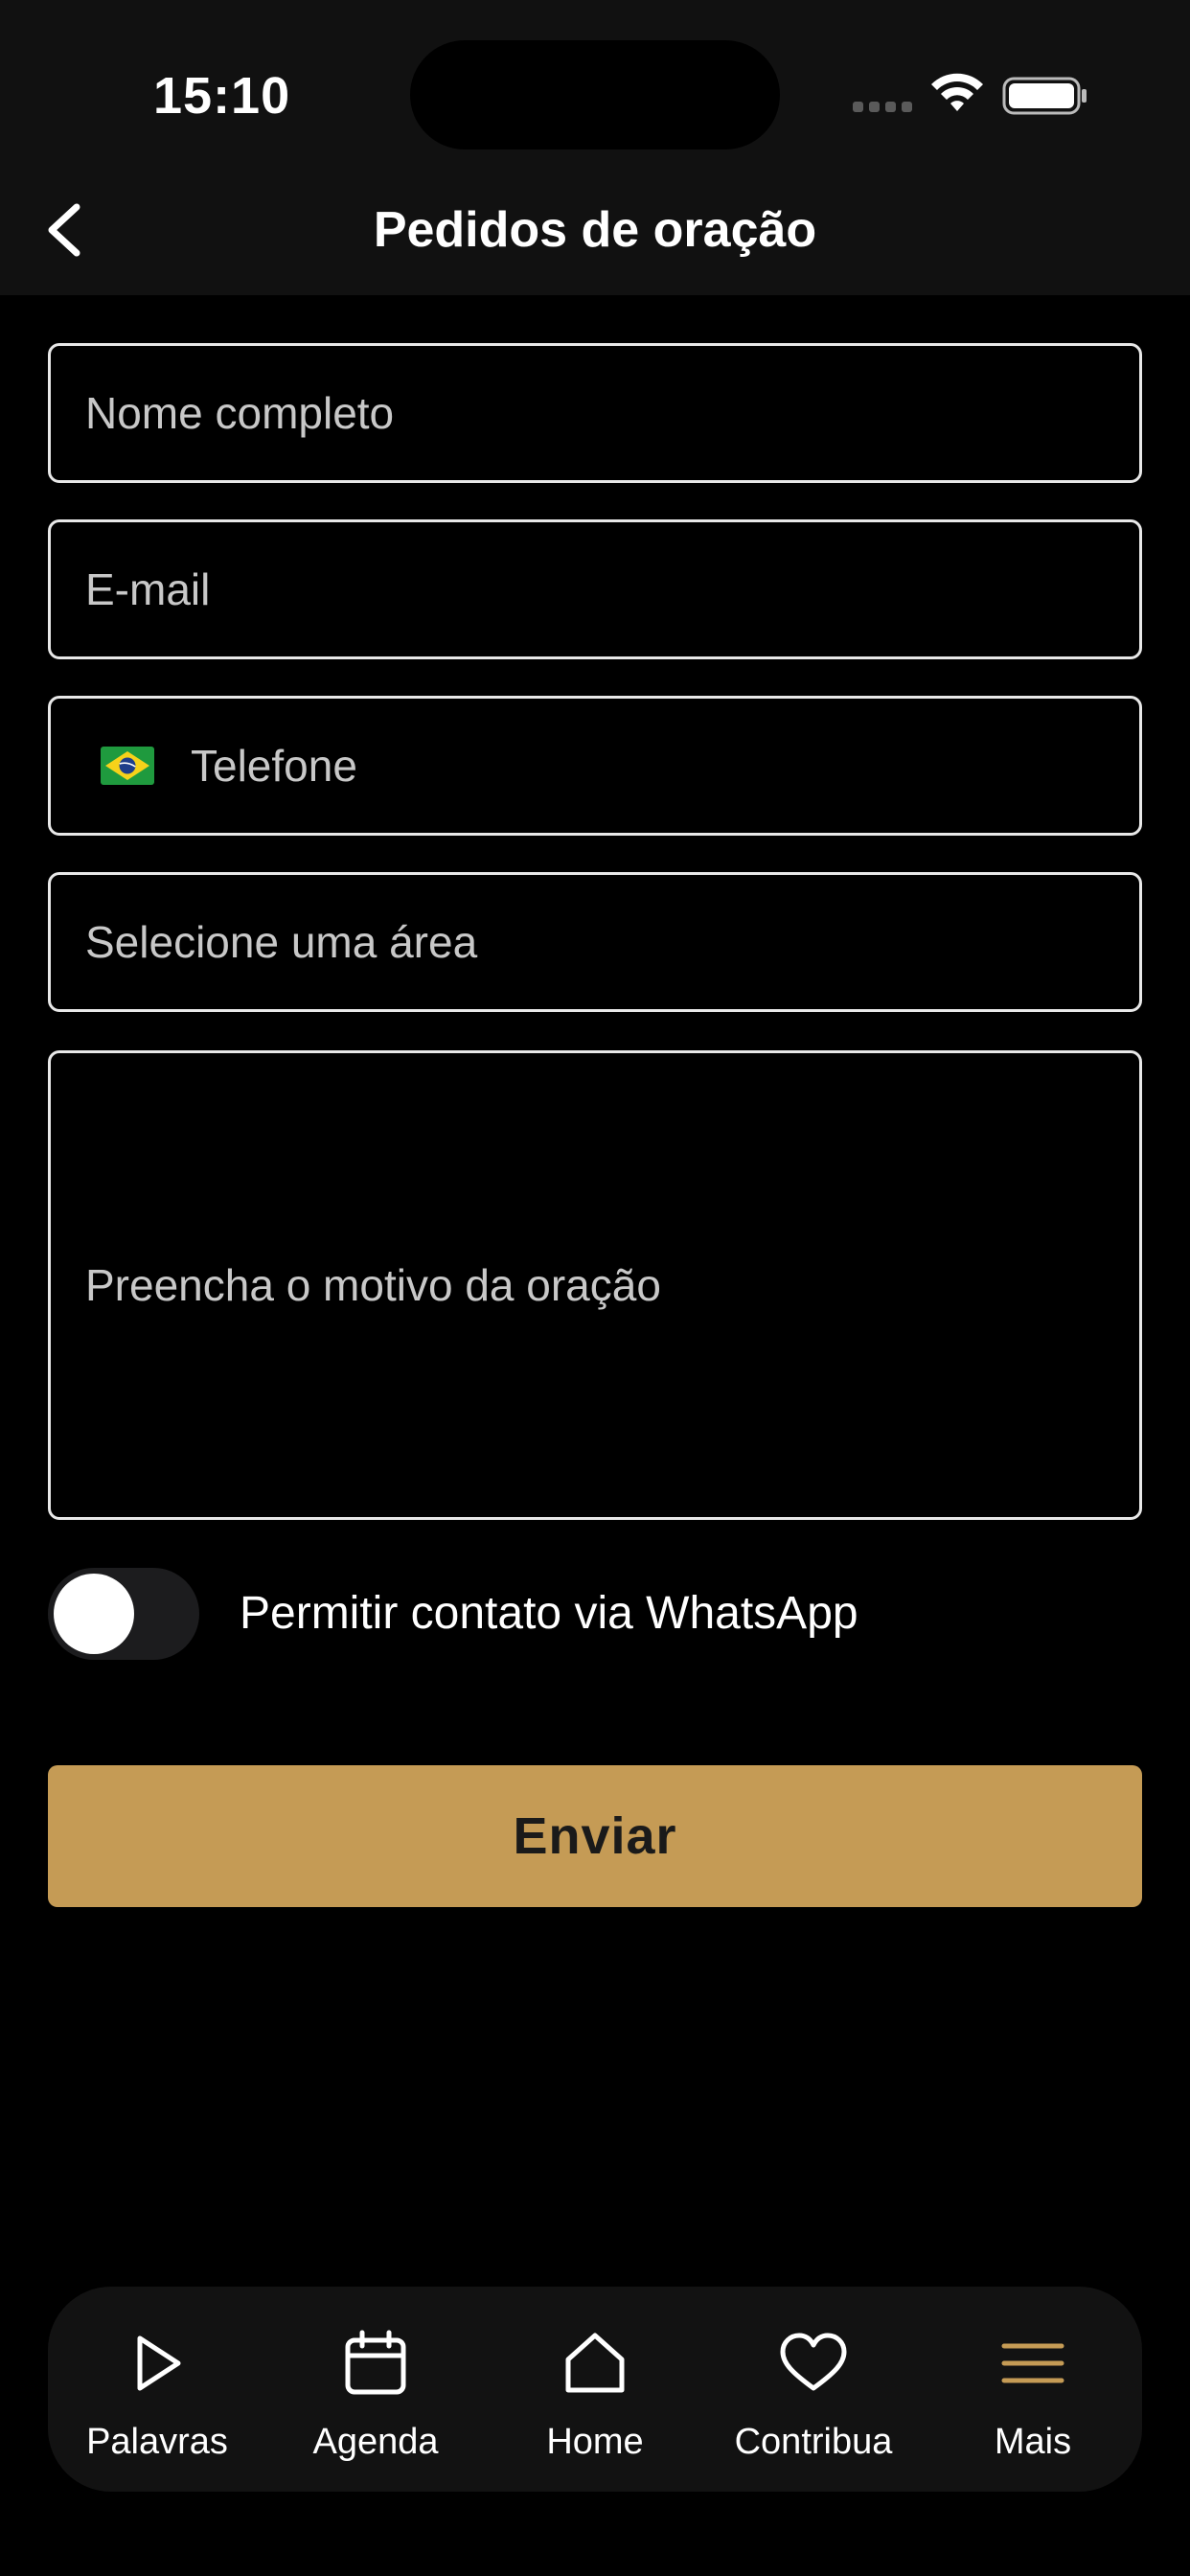 The width and height of the screenshot is (1190, 2576). What do you see at coordinates (884, 108) in the screenshot?
I see `cellular-signal-icon` at bounding box center [884, 108].